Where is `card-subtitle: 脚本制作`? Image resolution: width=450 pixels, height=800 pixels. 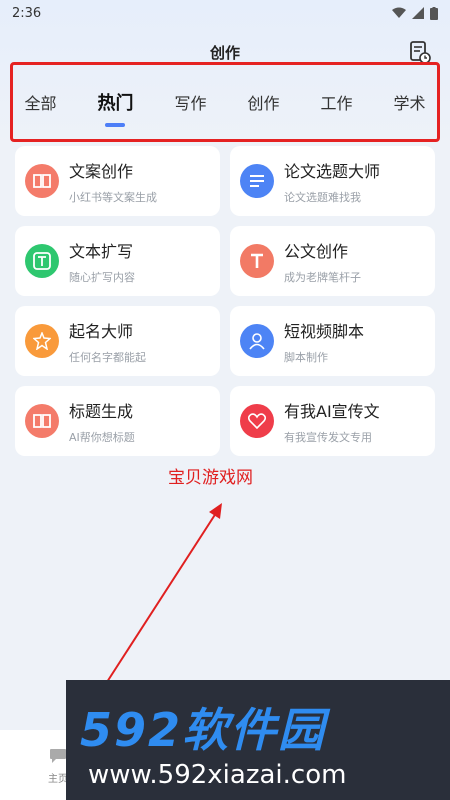 card-subtitle: 脚本制作 is located at coordinates (306, 357).